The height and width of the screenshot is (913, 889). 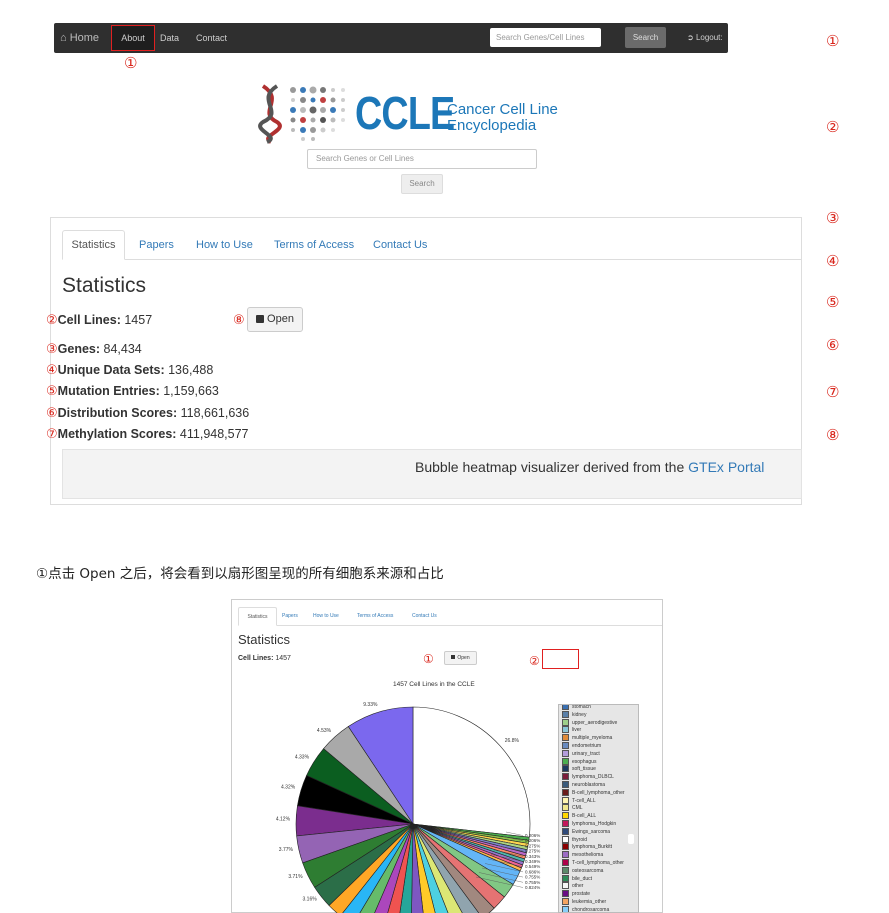 I want to click on open-button-small: Open, so click(x=460, y=658).